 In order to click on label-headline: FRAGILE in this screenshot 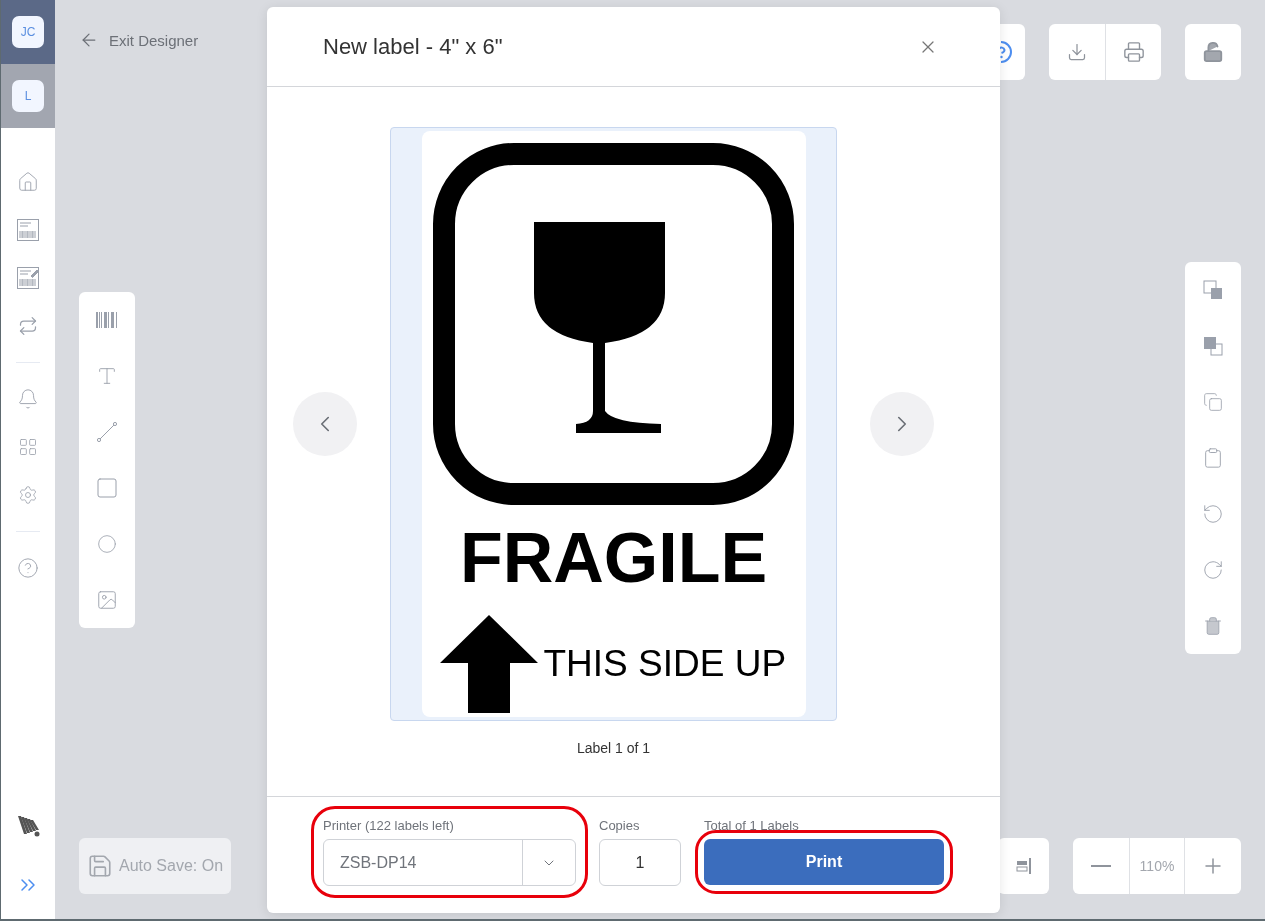, I will do `click(613, 558)`.